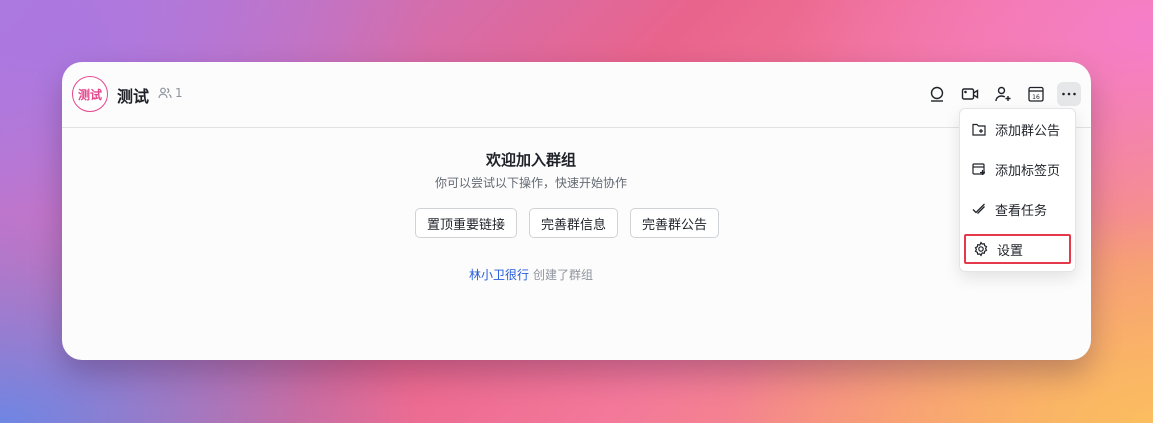  Describe the element at coordinates (165, 93) in the screenshot. I see `members-icon` at that location.